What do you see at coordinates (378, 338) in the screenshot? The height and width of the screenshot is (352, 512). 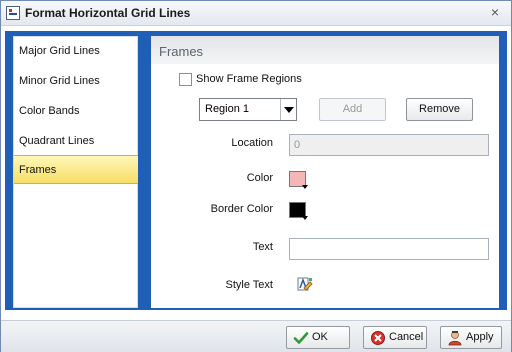 I see `cancel-icon` at bounding box center [378, 338].